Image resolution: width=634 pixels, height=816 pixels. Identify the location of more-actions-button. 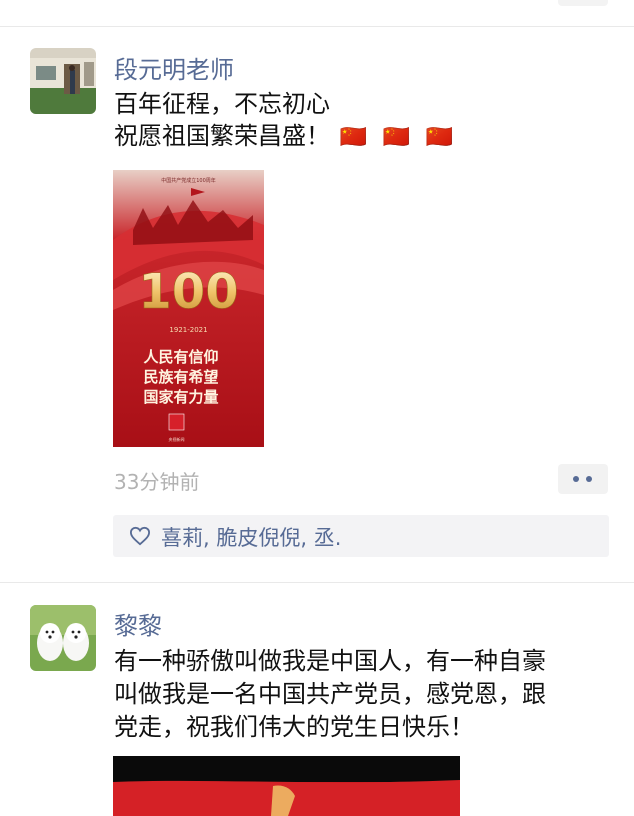
(583, 479).